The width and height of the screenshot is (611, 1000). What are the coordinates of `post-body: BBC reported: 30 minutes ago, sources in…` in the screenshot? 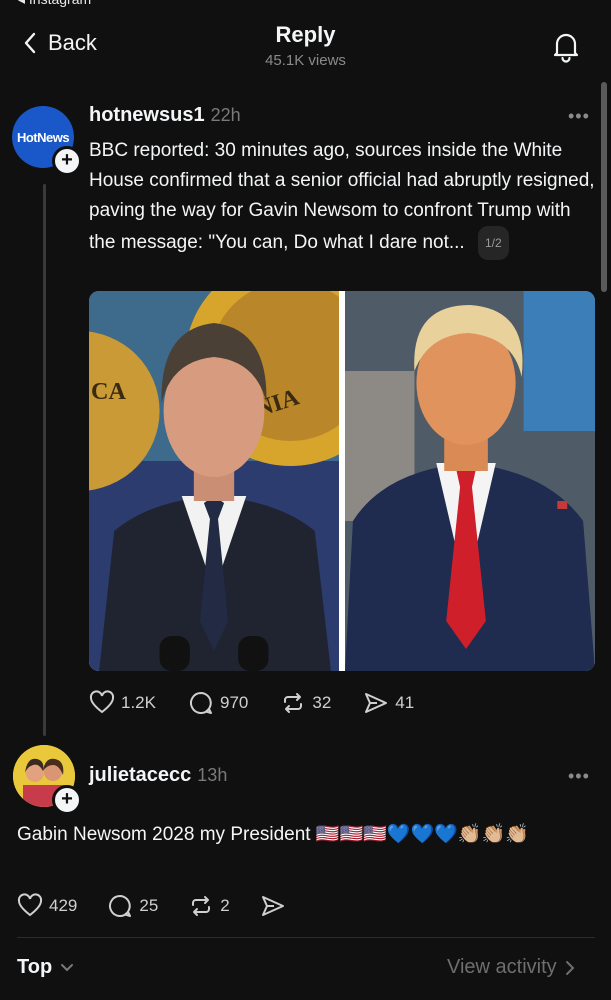 It's located at (344, 198).